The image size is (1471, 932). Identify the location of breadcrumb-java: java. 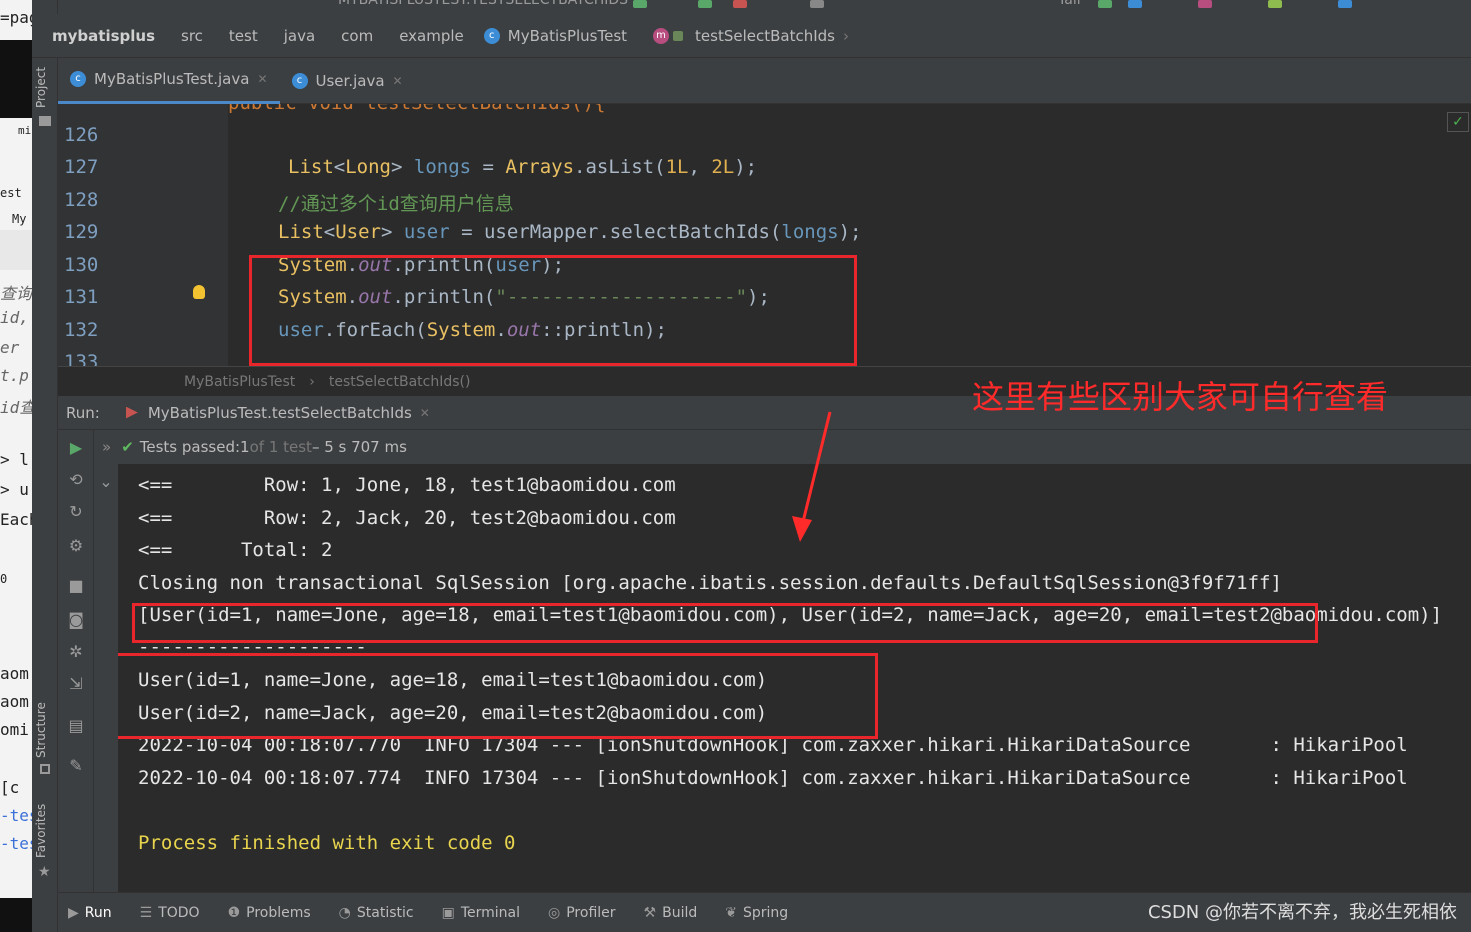
(299, 36).